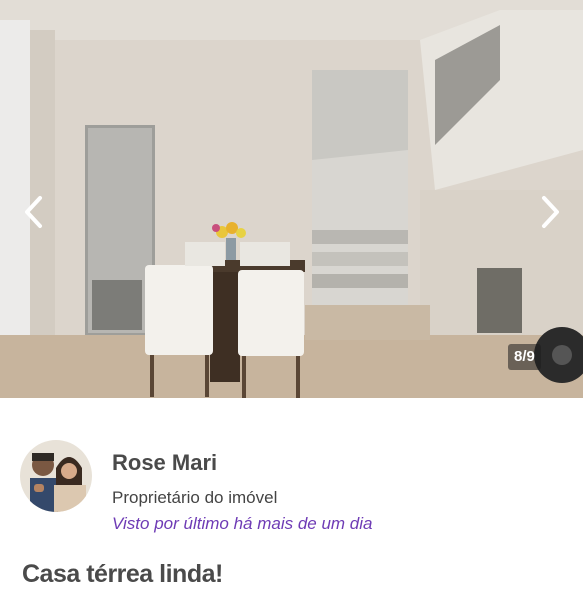 The image size is (583, 600). I want to click on chevron-right-icon, so click(550, 212).